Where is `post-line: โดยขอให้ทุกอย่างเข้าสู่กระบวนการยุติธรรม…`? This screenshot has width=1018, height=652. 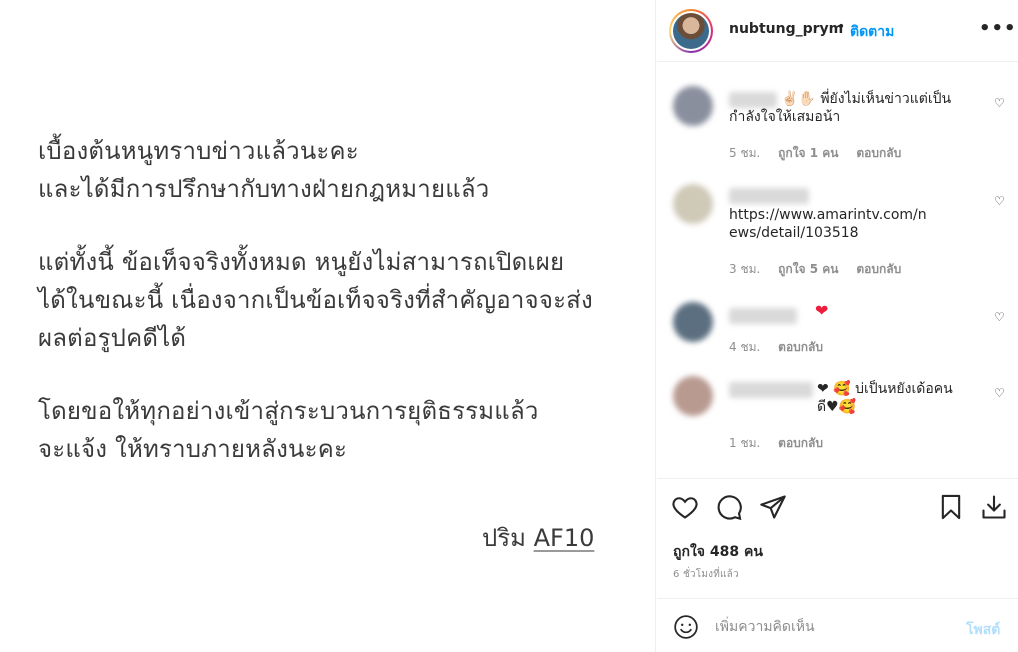
post-line: โดยขอให้ทุกอย่างเข้าสู่กระบวนการยุติธรรม… is located at coordinates (288, 411).